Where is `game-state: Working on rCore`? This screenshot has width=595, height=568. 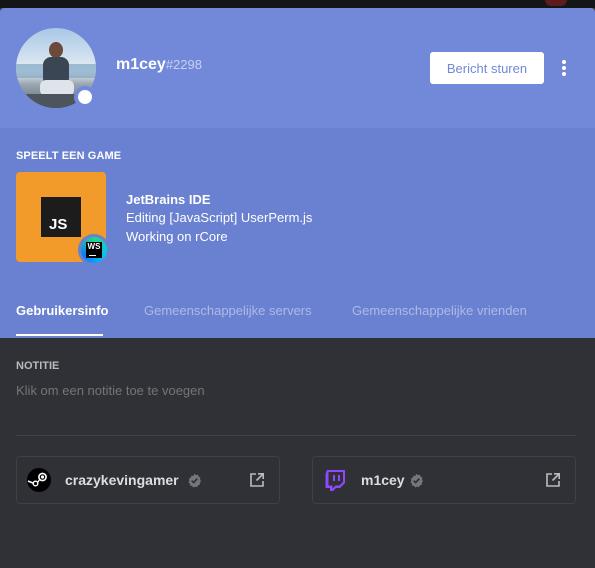
game-state: Working on rCore is located at coordinates (177, 236).